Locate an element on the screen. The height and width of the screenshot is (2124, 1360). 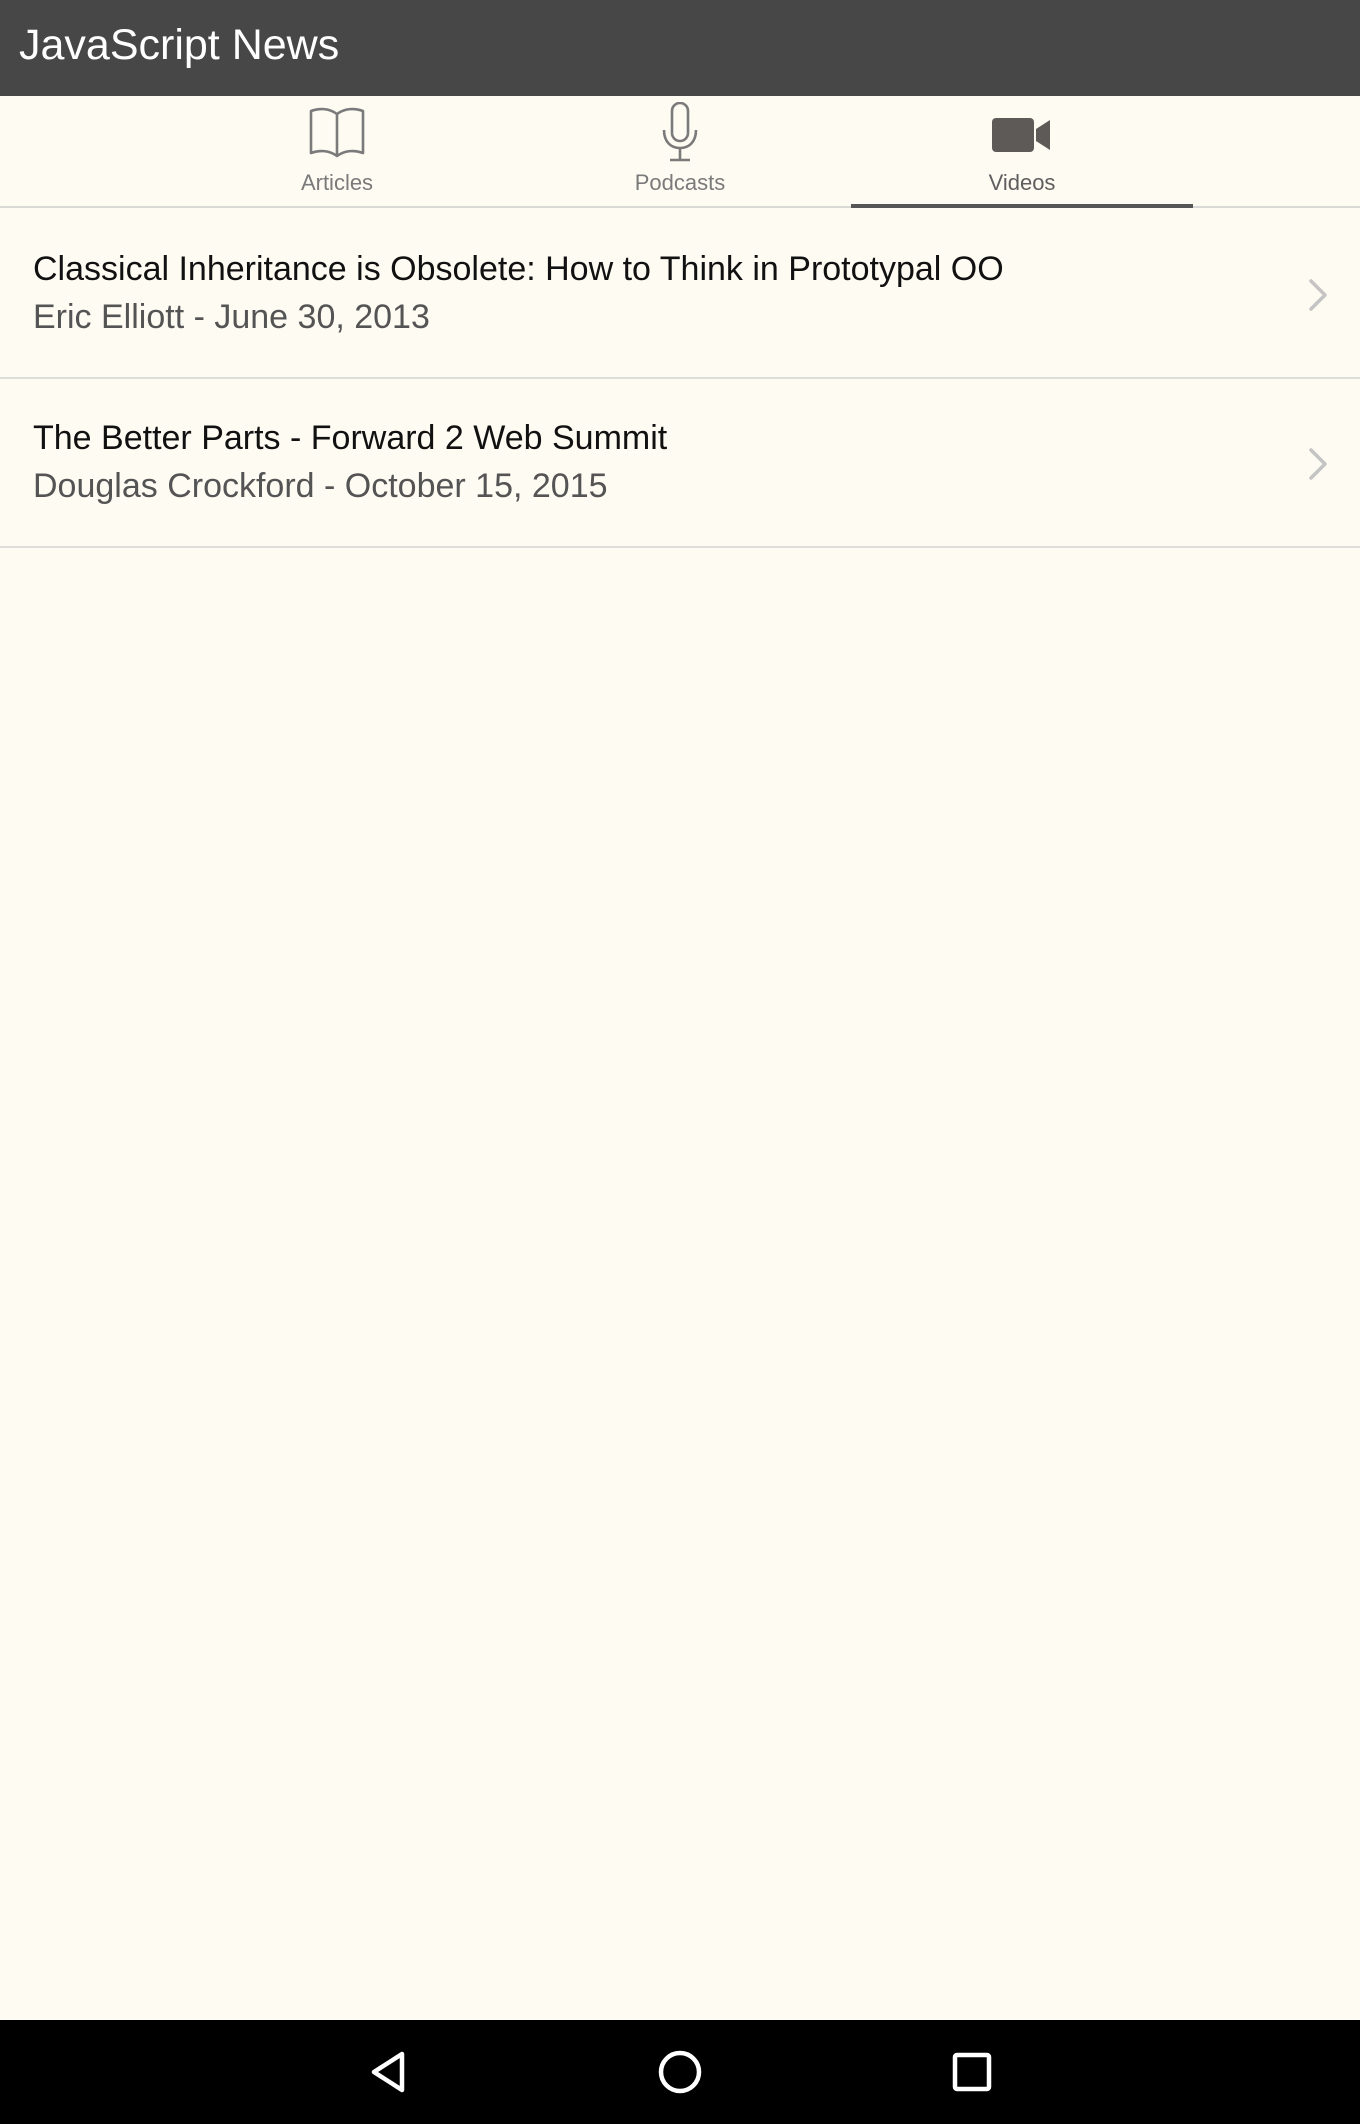
video-title: The Better Parts - Forward 2 Web Summit is located at coordinates (350, 438).